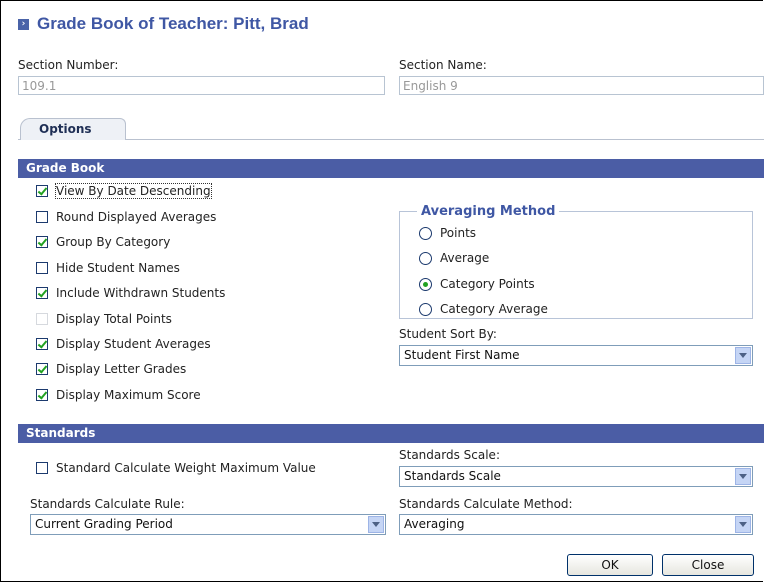  What do you see at coordinates (391, 168) in the screenshot?
I see `gradebook-section-header: Grade Book` at bounding box center [391, 168].